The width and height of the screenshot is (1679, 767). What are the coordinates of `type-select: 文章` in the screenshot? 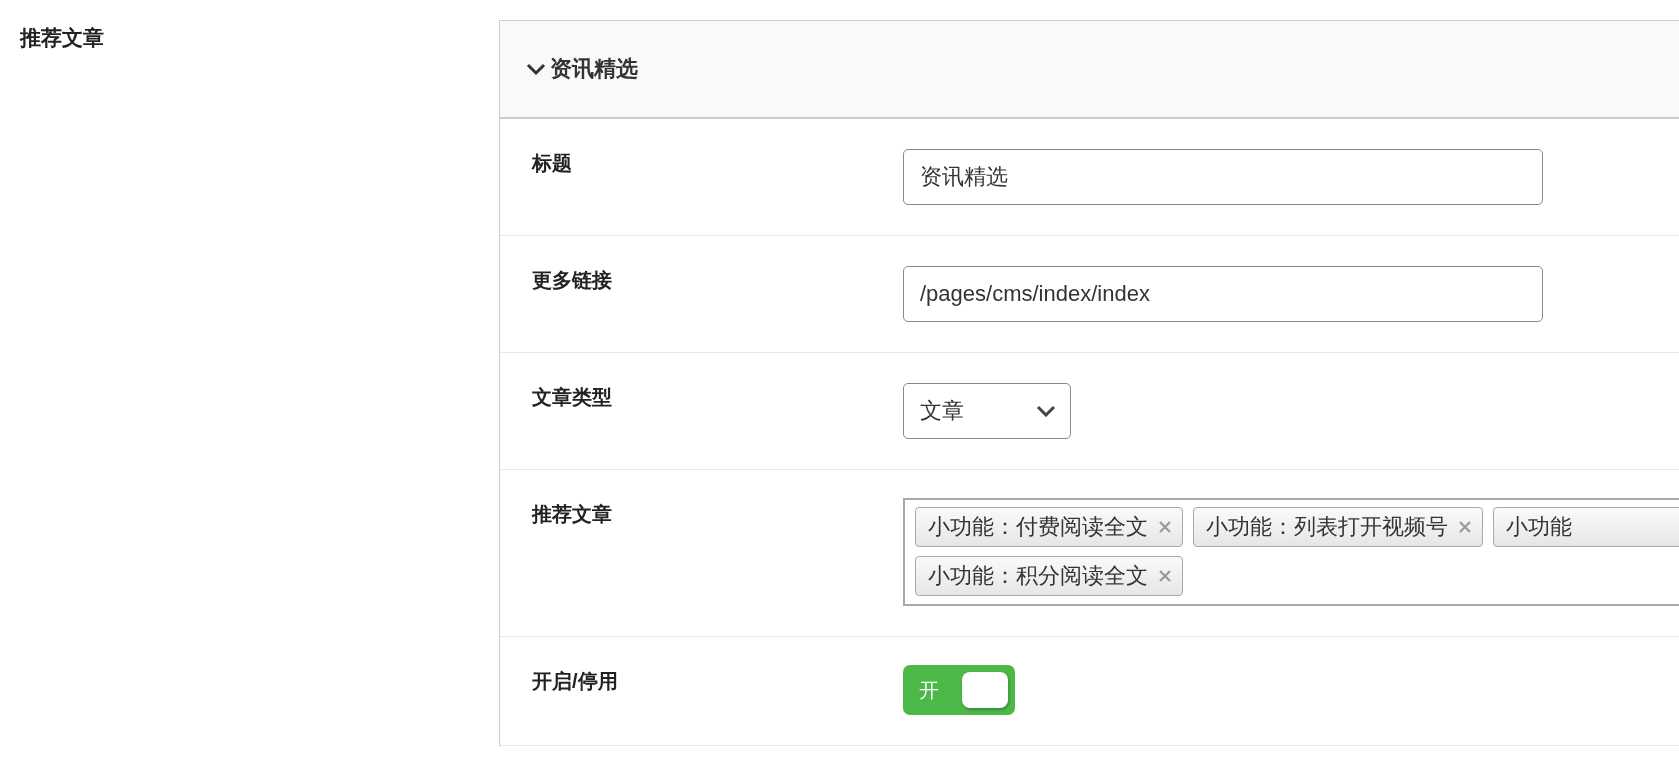 It's located at (987, 411).